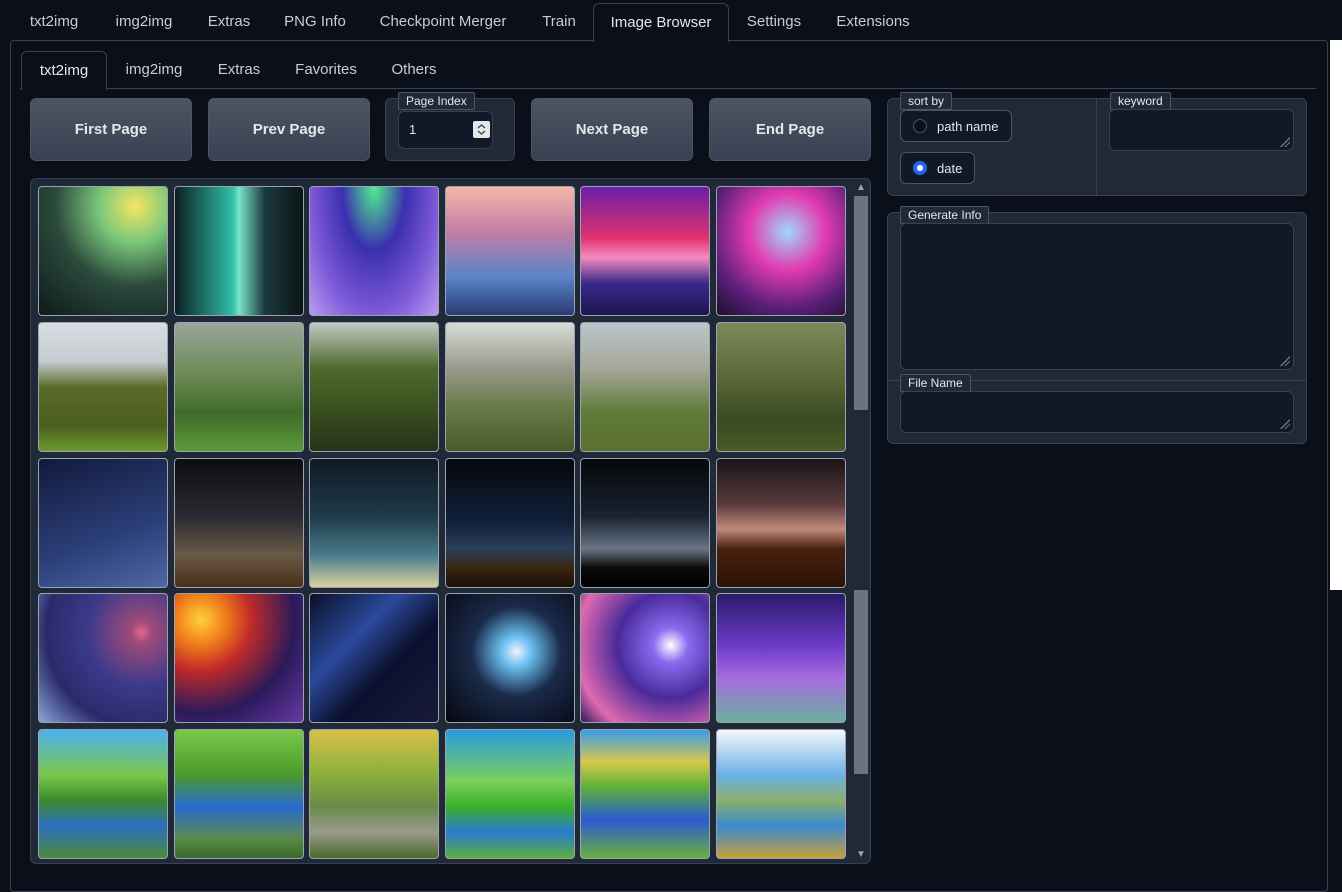  Describe the element at coordinates (111, 129) in the screenshot. I see `first-page-button: First Page` at that location.